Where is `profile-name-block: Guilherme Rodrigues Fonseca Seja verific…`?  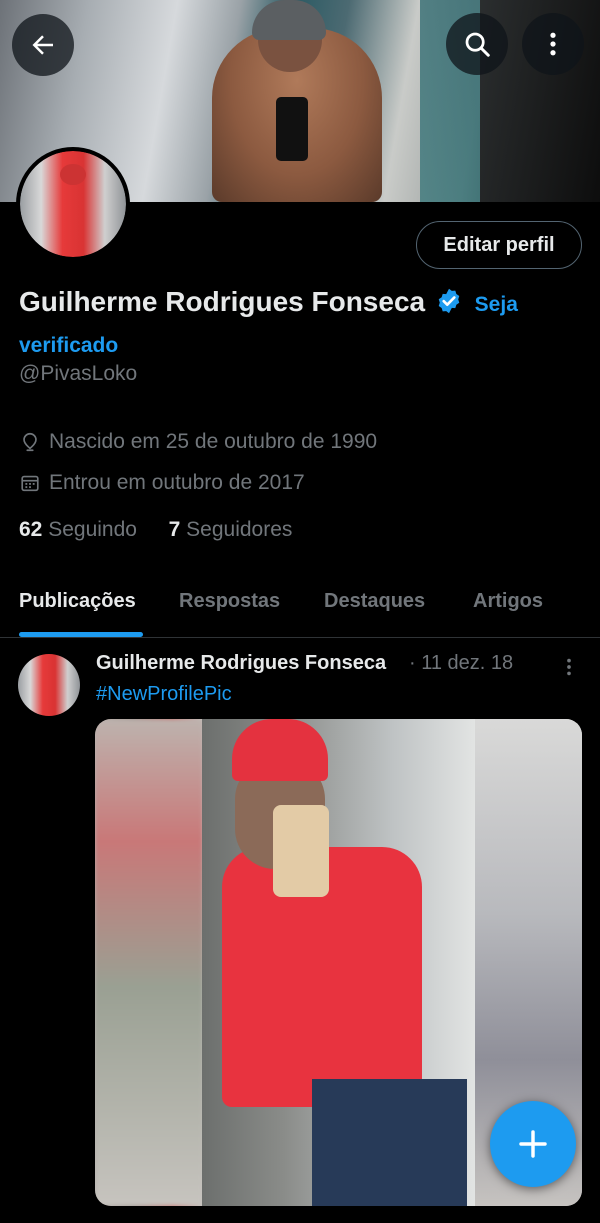
profile-name-block: Guilherme Rodrigues Fonseca Seja verific… is located at coordinates (301, 324).